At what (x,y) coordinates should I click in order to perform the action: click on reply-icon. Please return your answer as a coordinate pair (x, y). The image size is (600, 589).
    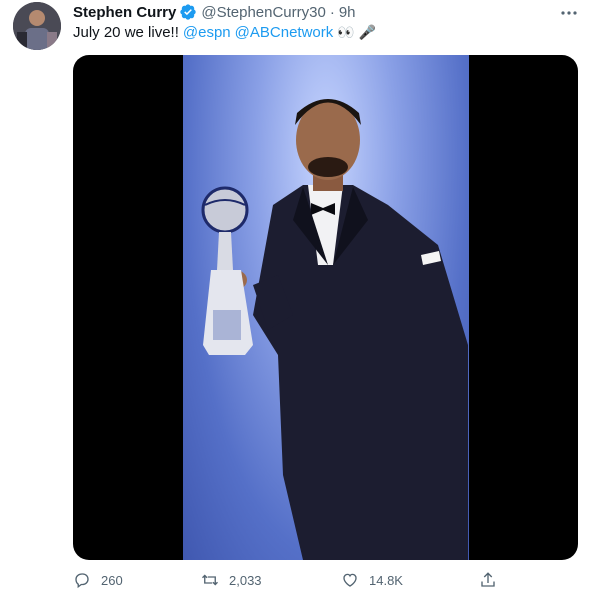
    Looking at the image, I should click on (82, 581).